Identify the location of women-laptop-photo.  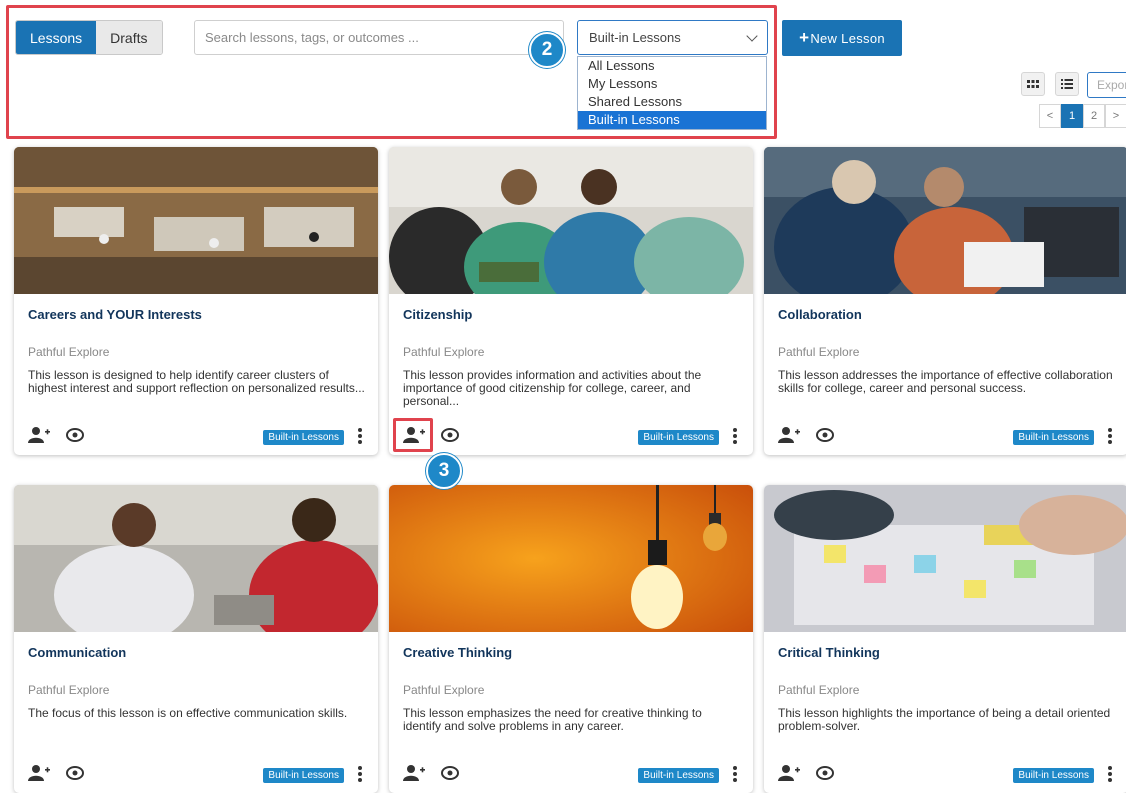
(945, 220).